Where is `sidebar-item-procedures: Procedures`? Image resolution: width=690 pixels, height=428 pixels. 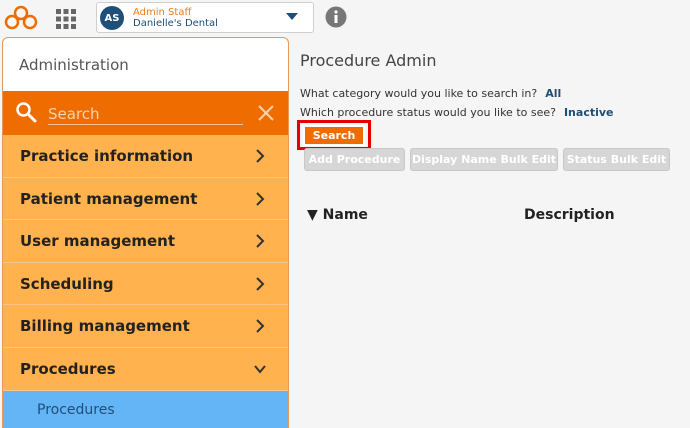 sidebar-item-procedures: Procedures is located at coordinates (145, 369).